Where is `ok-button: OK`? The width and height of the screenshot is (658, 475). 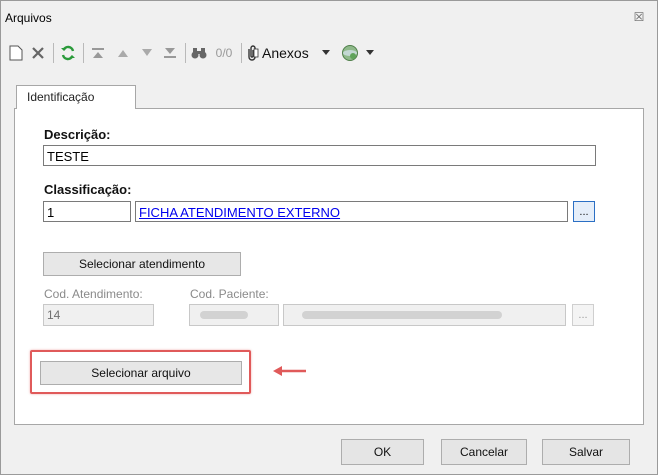
ok-button: OK is located at coordinates (382, 452).